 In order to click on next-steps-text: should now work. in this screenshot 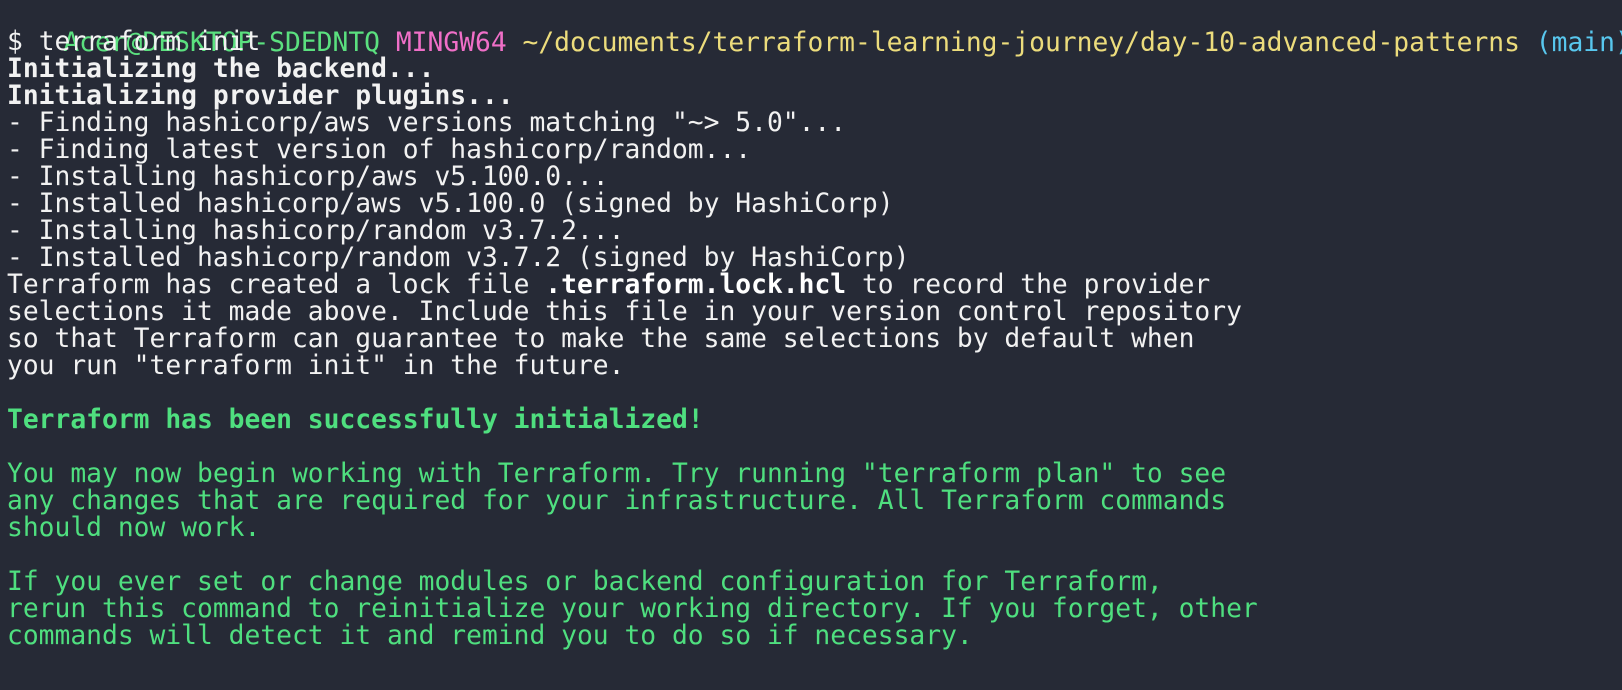, I will do `click(134, 528)`.